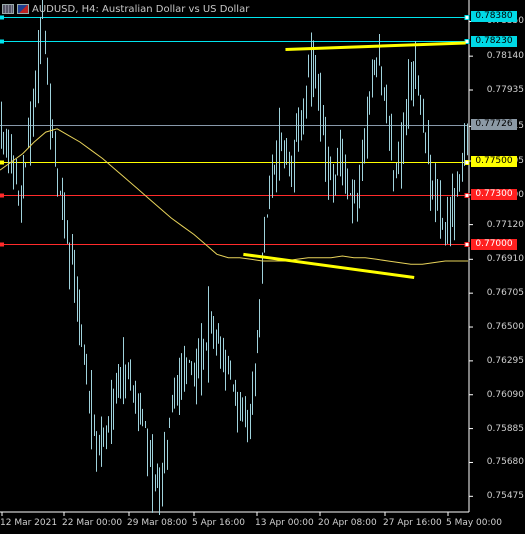  What do you see at coordinates (505, 360) in the screenshot?
I see `price-tick-label: 0.76295` at bounding box center [505, 360].